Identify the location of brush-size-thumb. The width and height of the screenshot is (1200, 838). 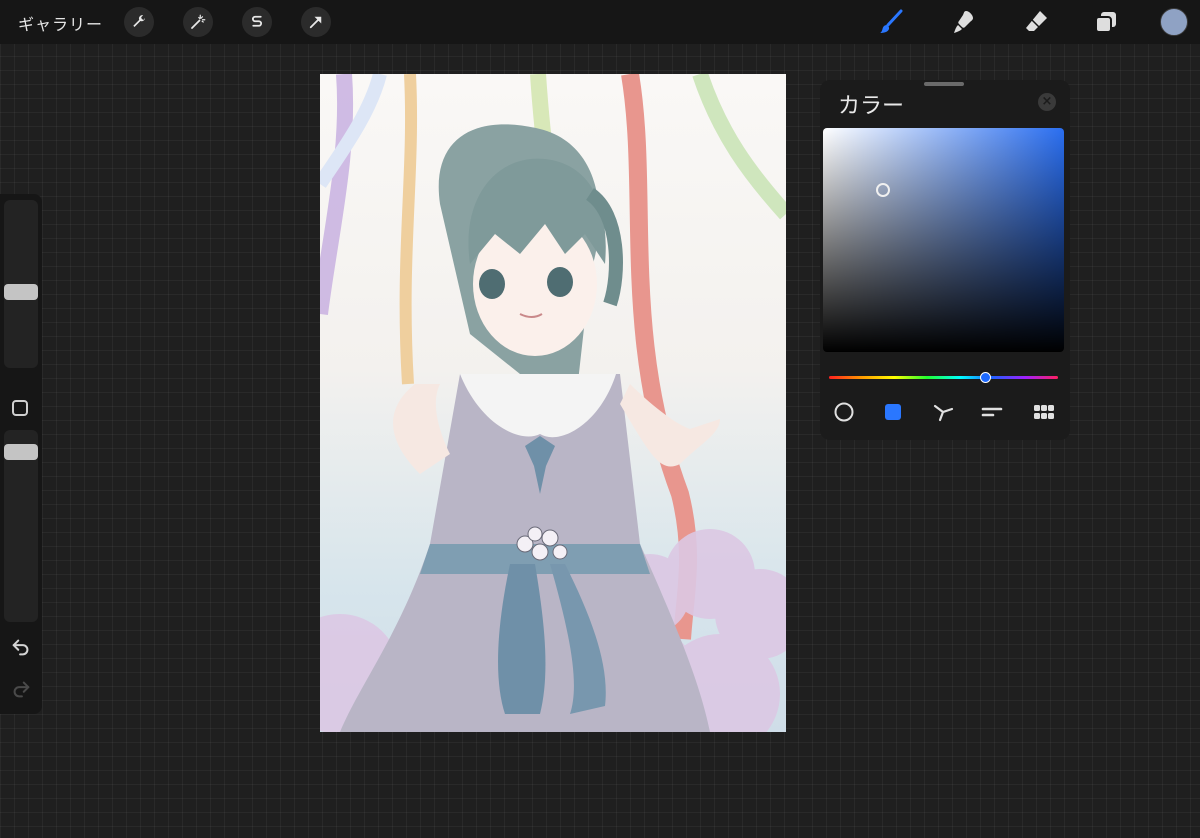
(21, 291).